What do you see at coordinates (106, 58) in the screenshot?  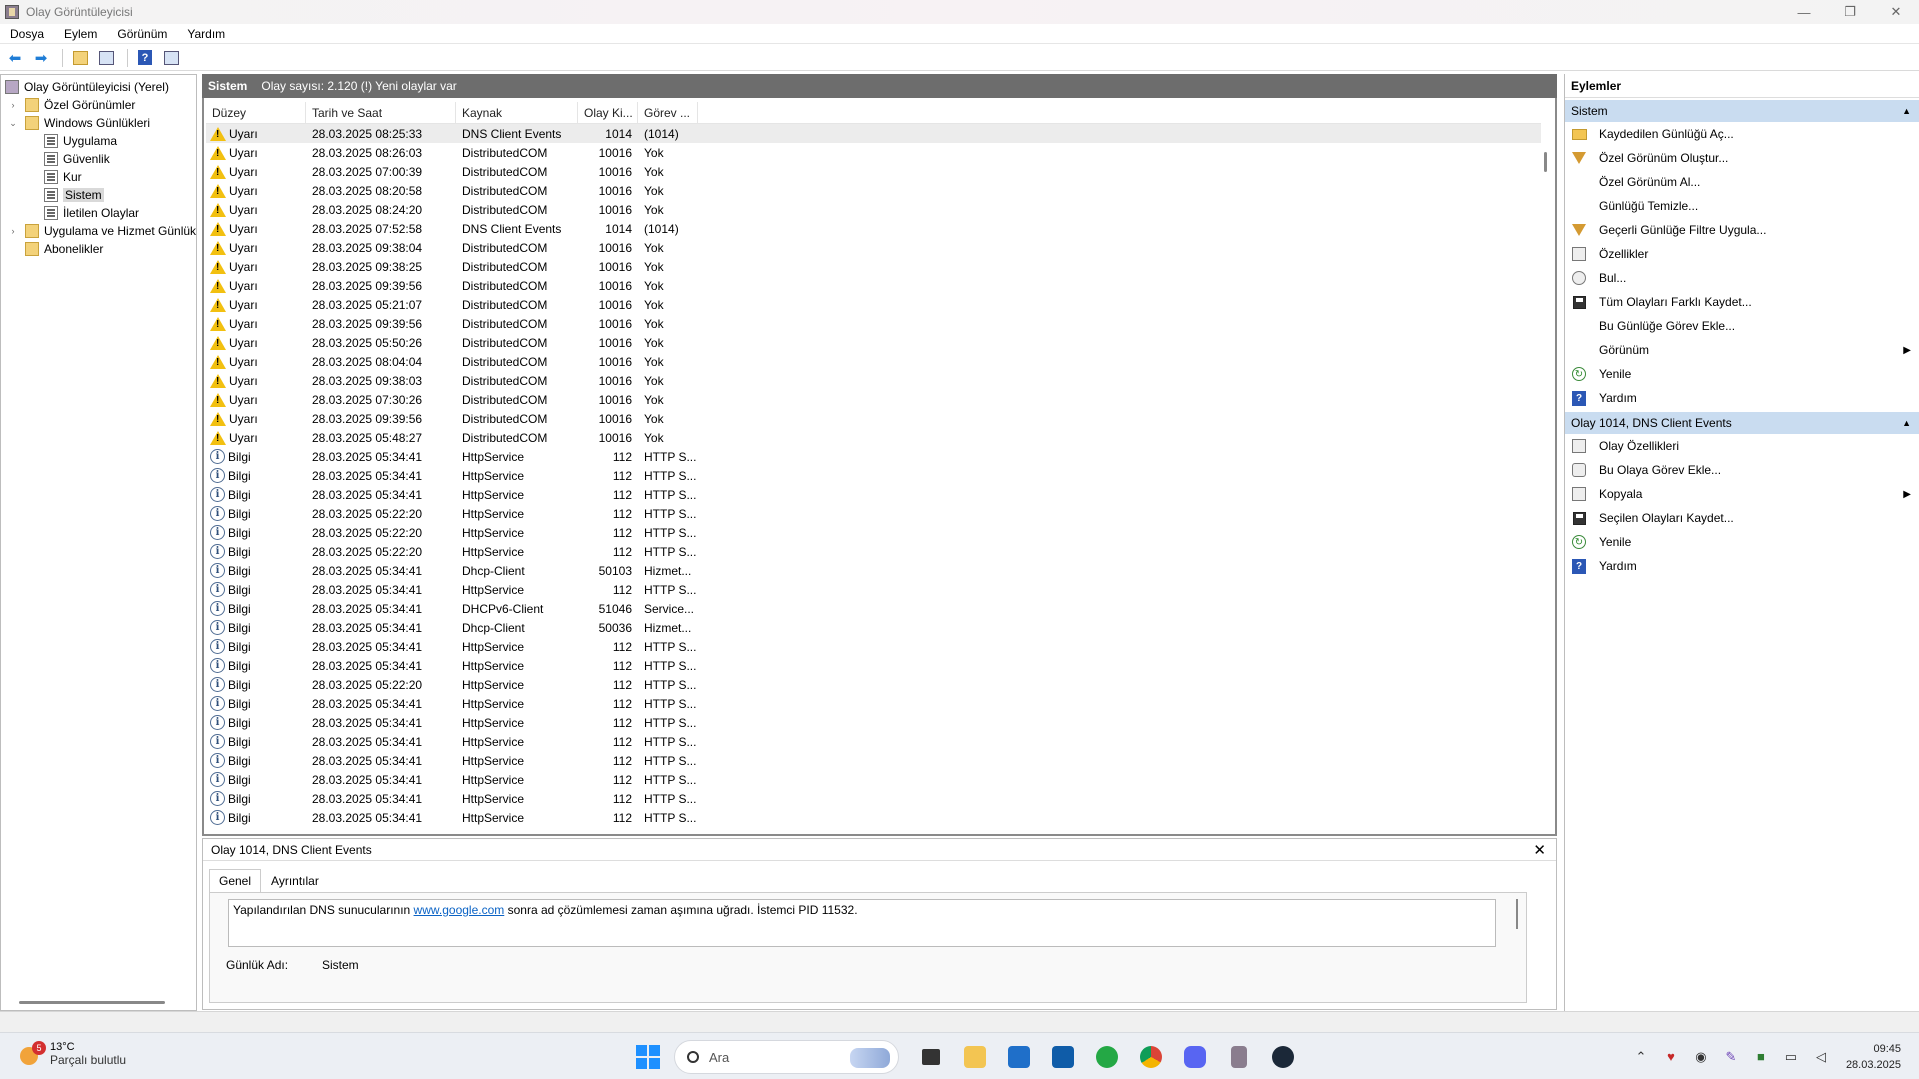 I see `show-hide-tree-button` at bounding box center [106, 58].